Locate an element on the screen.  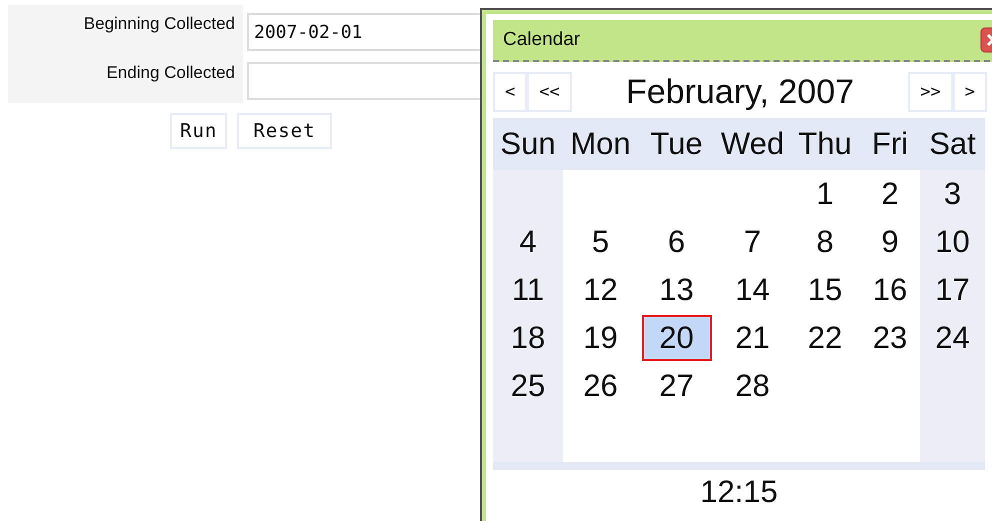
weekday-header: Mon is located at coordinates (600, 144).